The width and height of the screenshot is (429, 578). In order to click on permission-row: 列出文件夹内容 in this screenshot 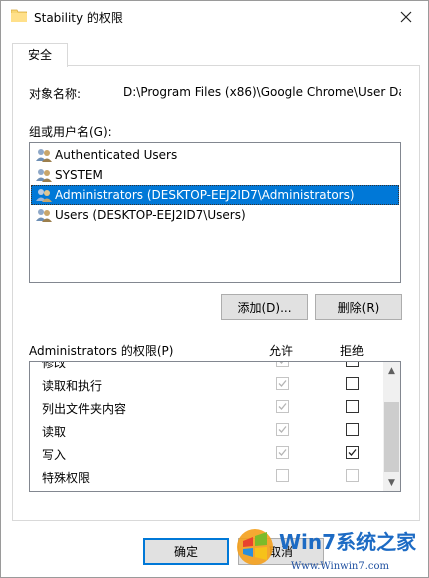, I will do `click(207, 407)`.